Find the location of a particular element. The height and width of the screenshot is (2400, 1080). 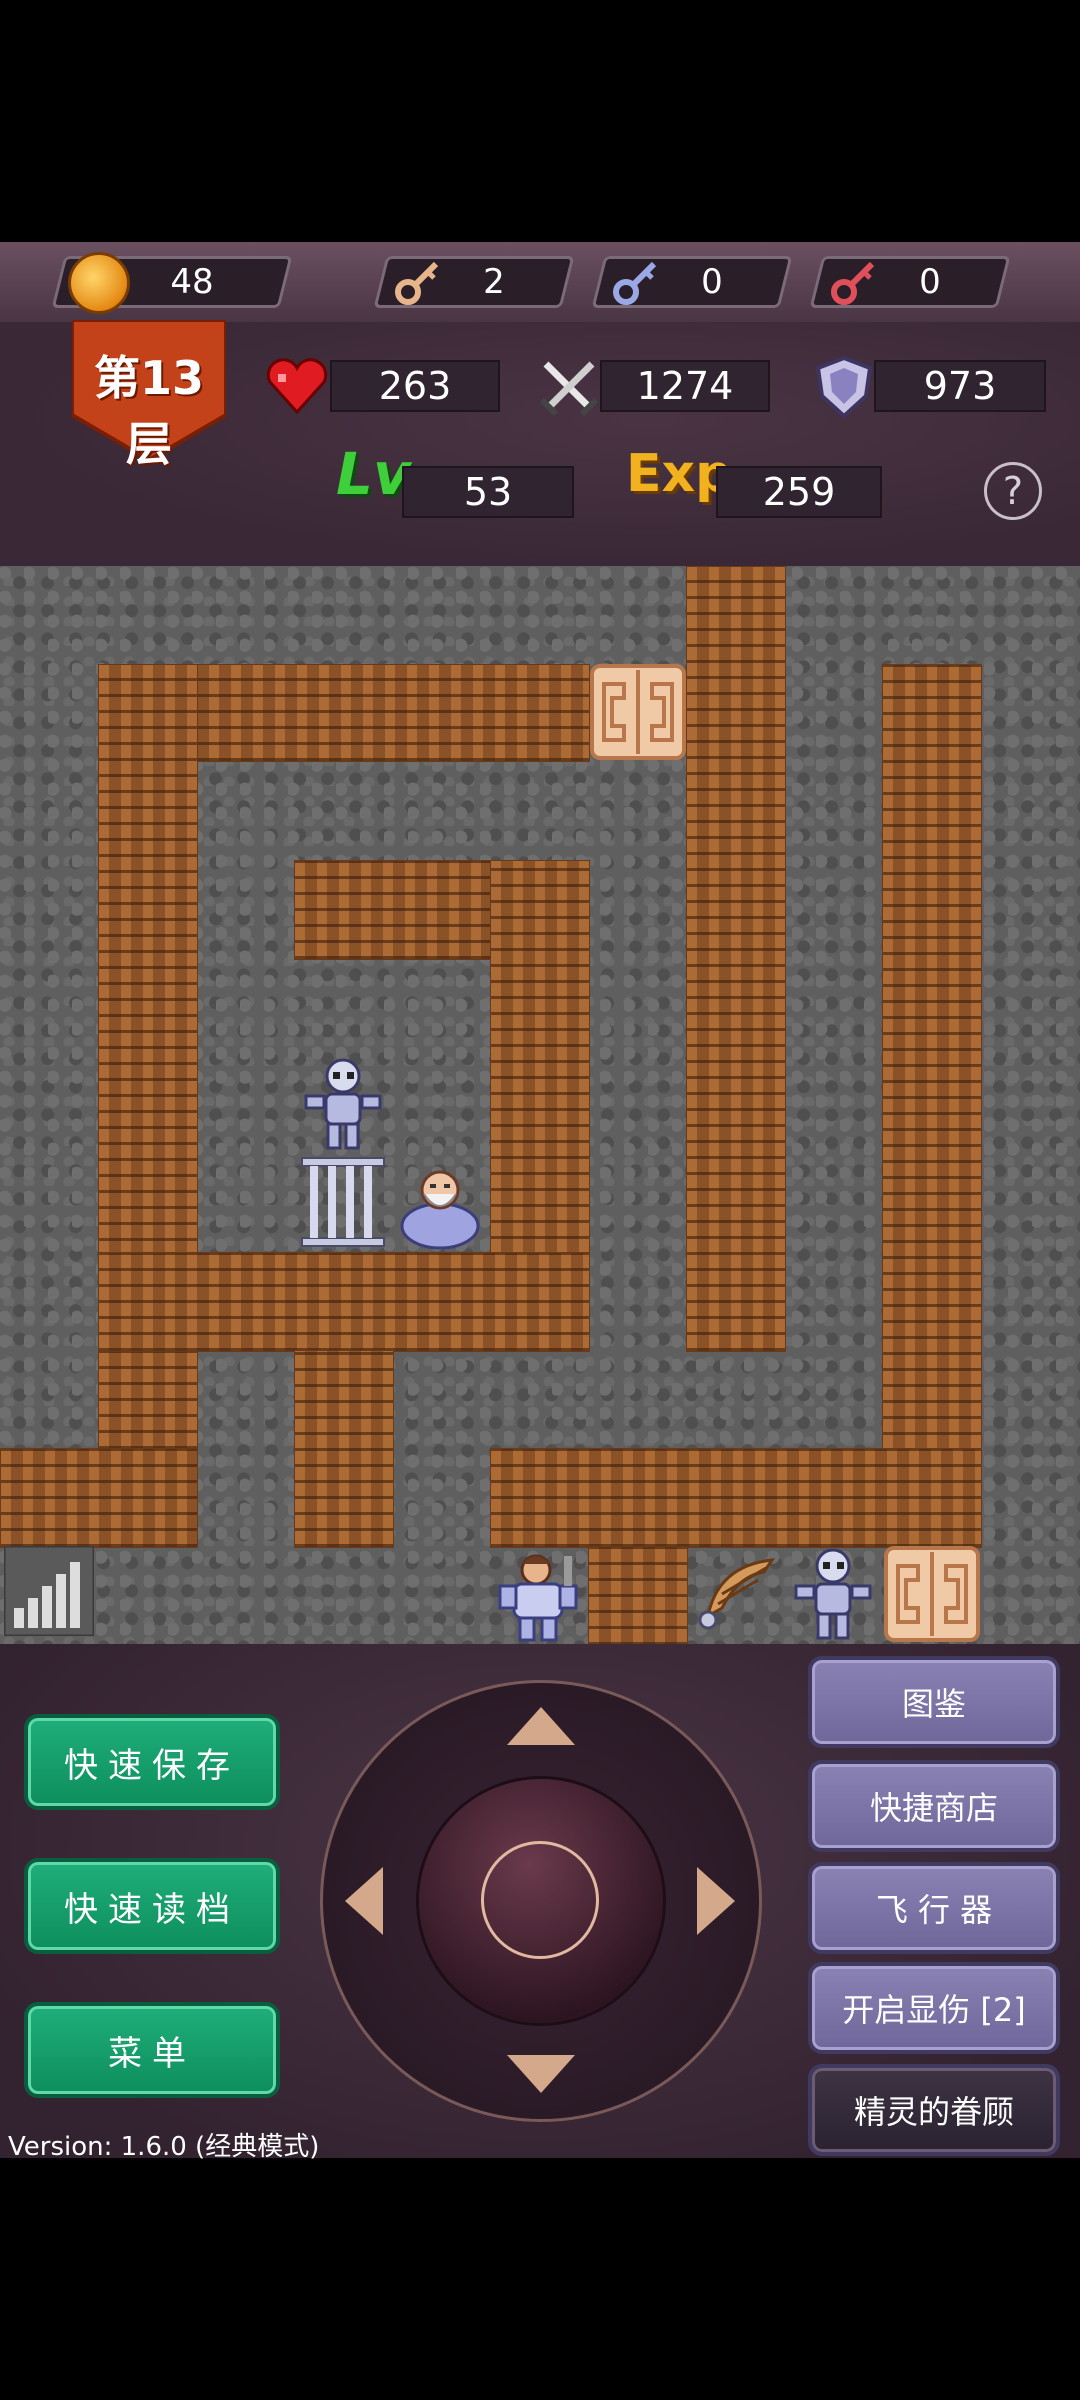

quick-load-button: 快速读档 is located at coordinates (152, 1906).